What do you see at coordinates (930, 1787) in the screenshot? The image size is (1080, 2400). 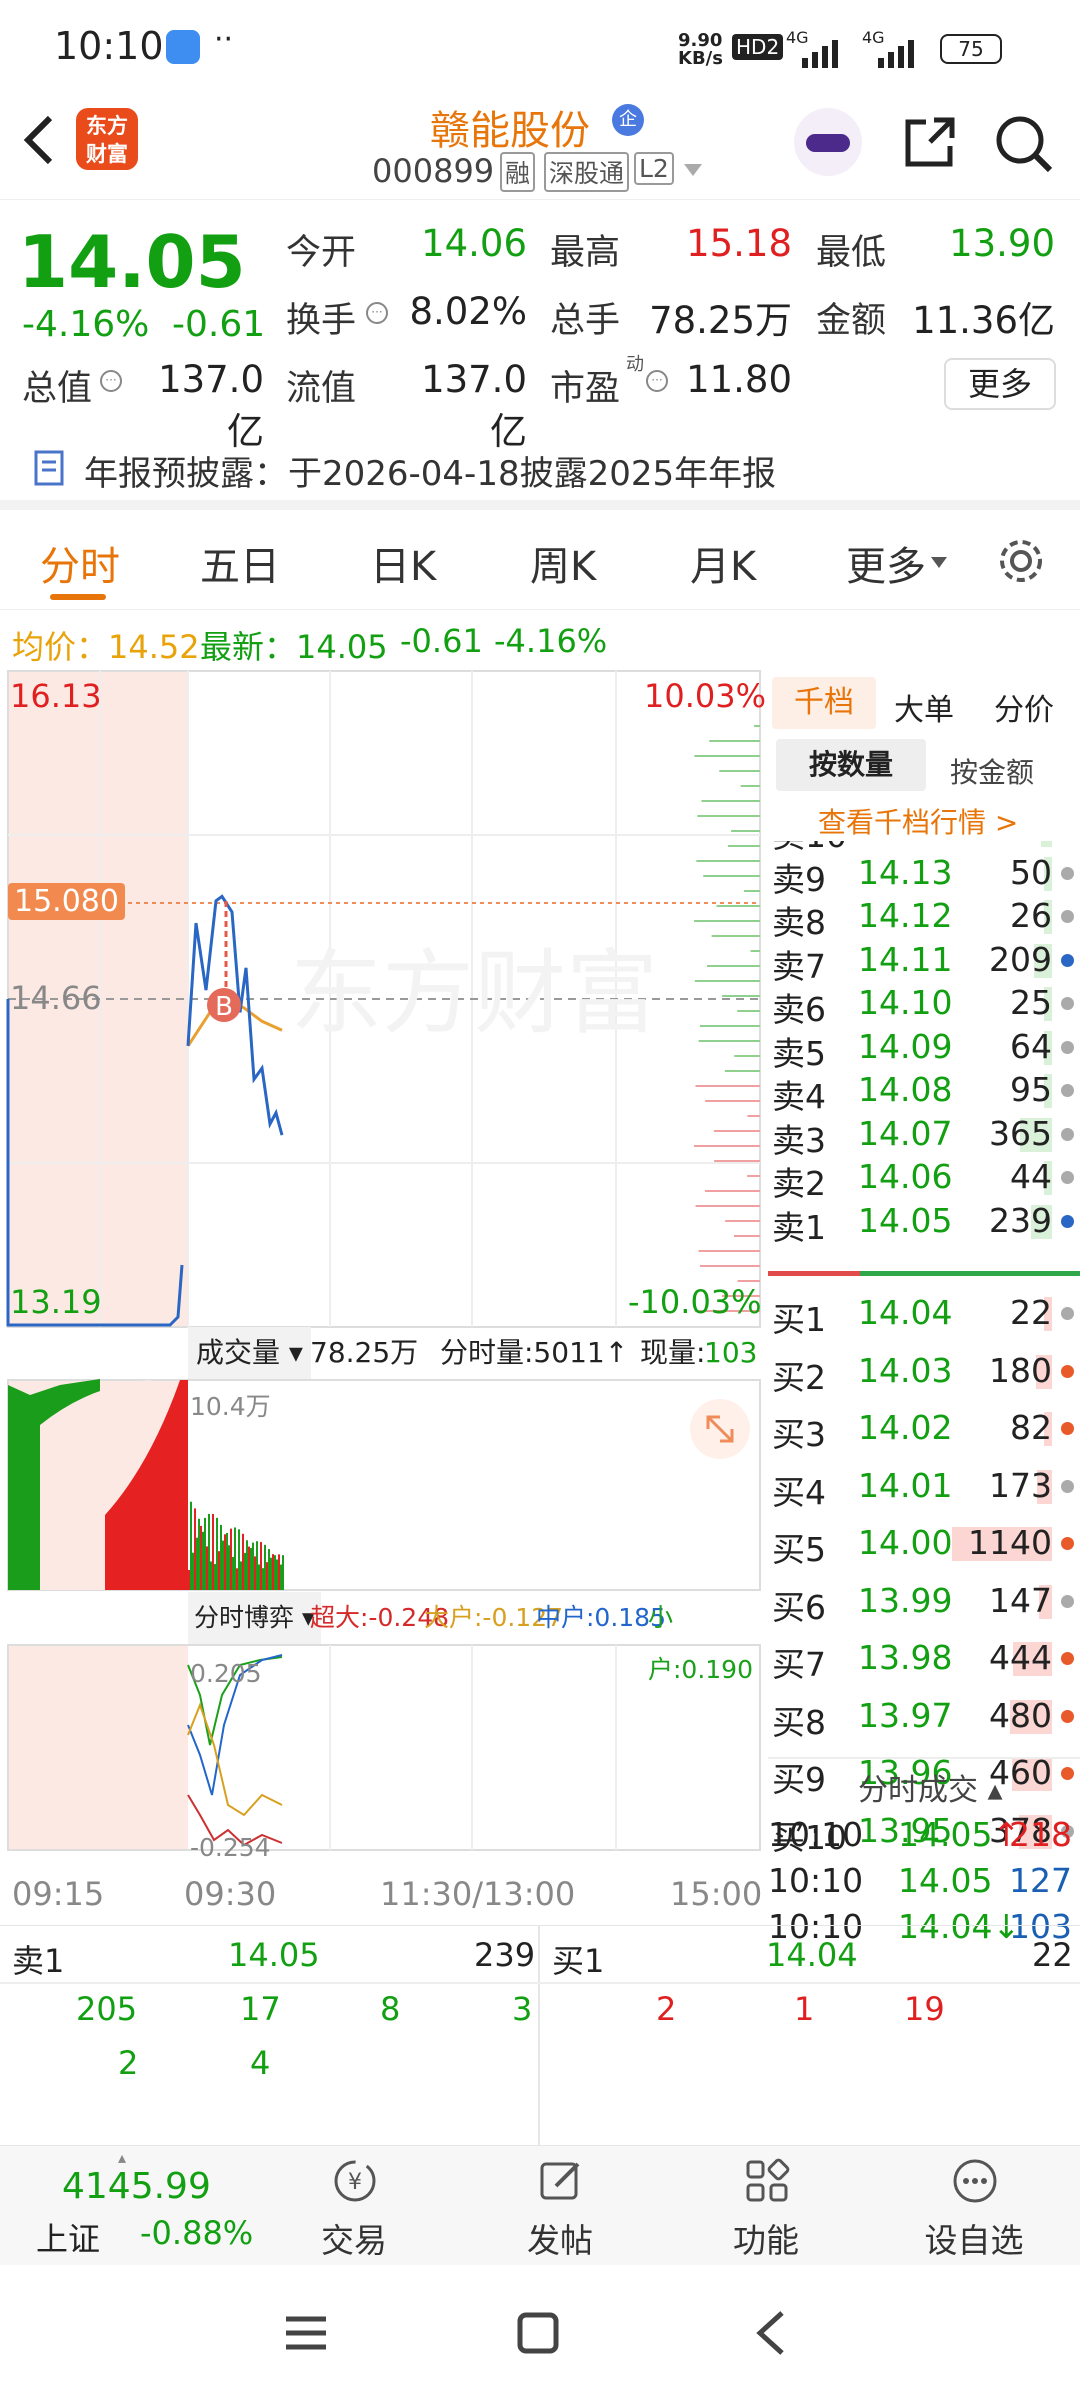 I see `trades-title: 分时成交 ▴` at bounding box center [930, 1787].